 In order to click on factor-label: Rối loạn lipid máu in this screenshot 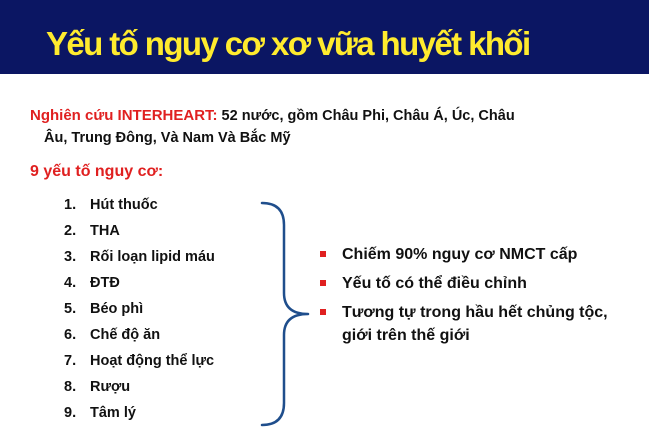, I will do `click(152, 257)`.